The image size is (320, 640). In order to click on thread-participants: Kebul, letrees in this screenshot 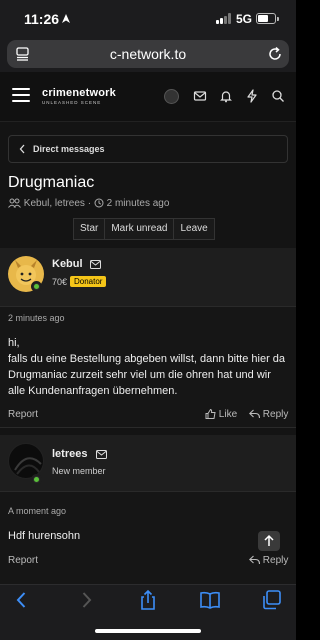, I will do `click(54, 203)`.